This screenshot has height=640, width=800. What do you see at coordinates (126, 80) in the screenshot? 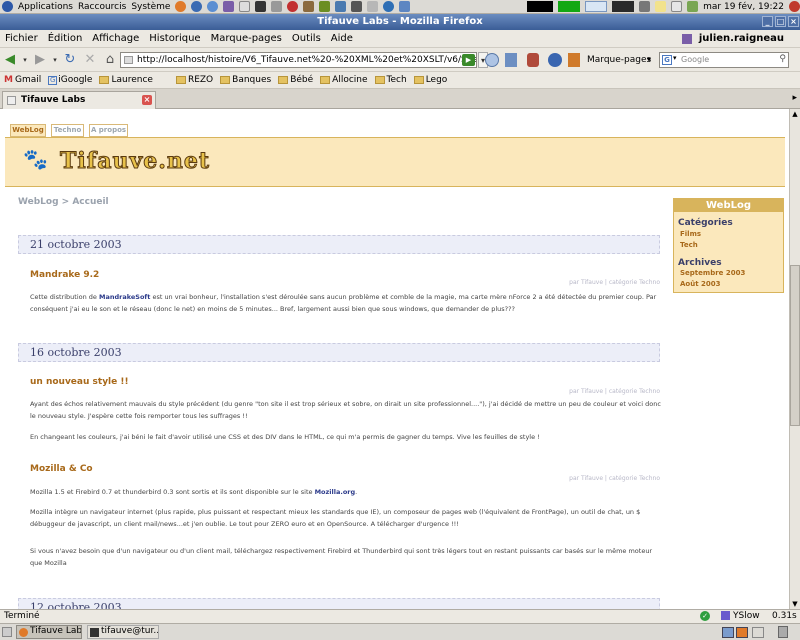
I see `bookmark-laurence: Laurence` at bounding box center [126, 80].